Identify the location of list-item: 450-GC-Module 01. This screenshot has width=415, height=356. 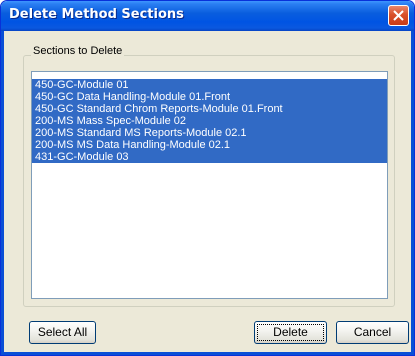
(209, 85).